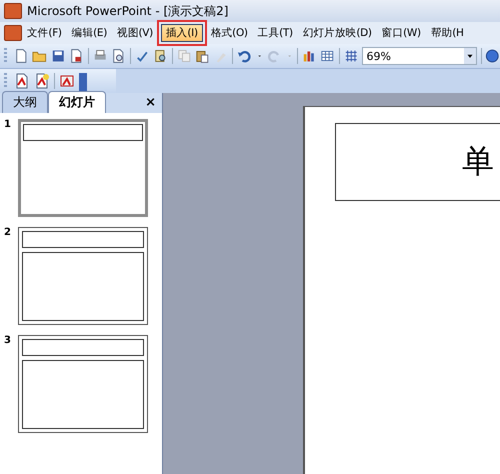 The height and width of the screenshot is (474, 500). I want to click on zoom-combo: 69%, so click(419, 56).